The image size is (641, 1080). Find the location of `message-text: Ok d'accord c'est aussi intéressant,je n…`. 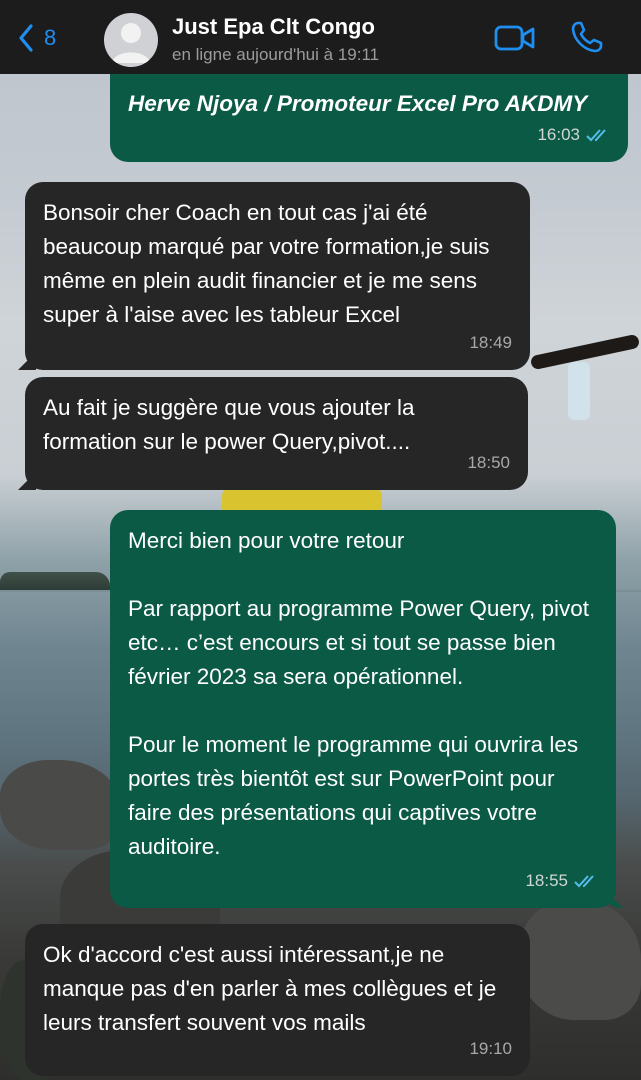

message-text: Ok d'accord c'est aussi intéressant,je n… is located at coordinates (273, 988).